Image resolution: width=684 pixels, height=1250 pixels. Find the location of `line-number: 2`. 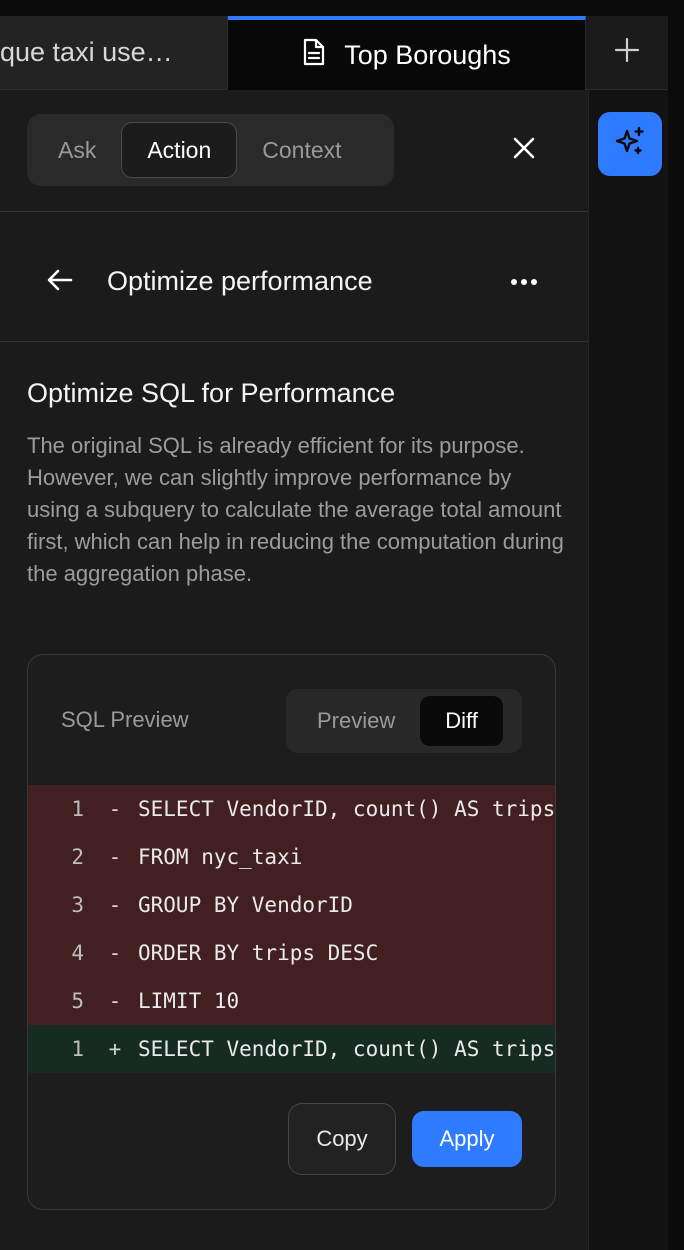

line-number: 2 is located at coordinates (77, 857).